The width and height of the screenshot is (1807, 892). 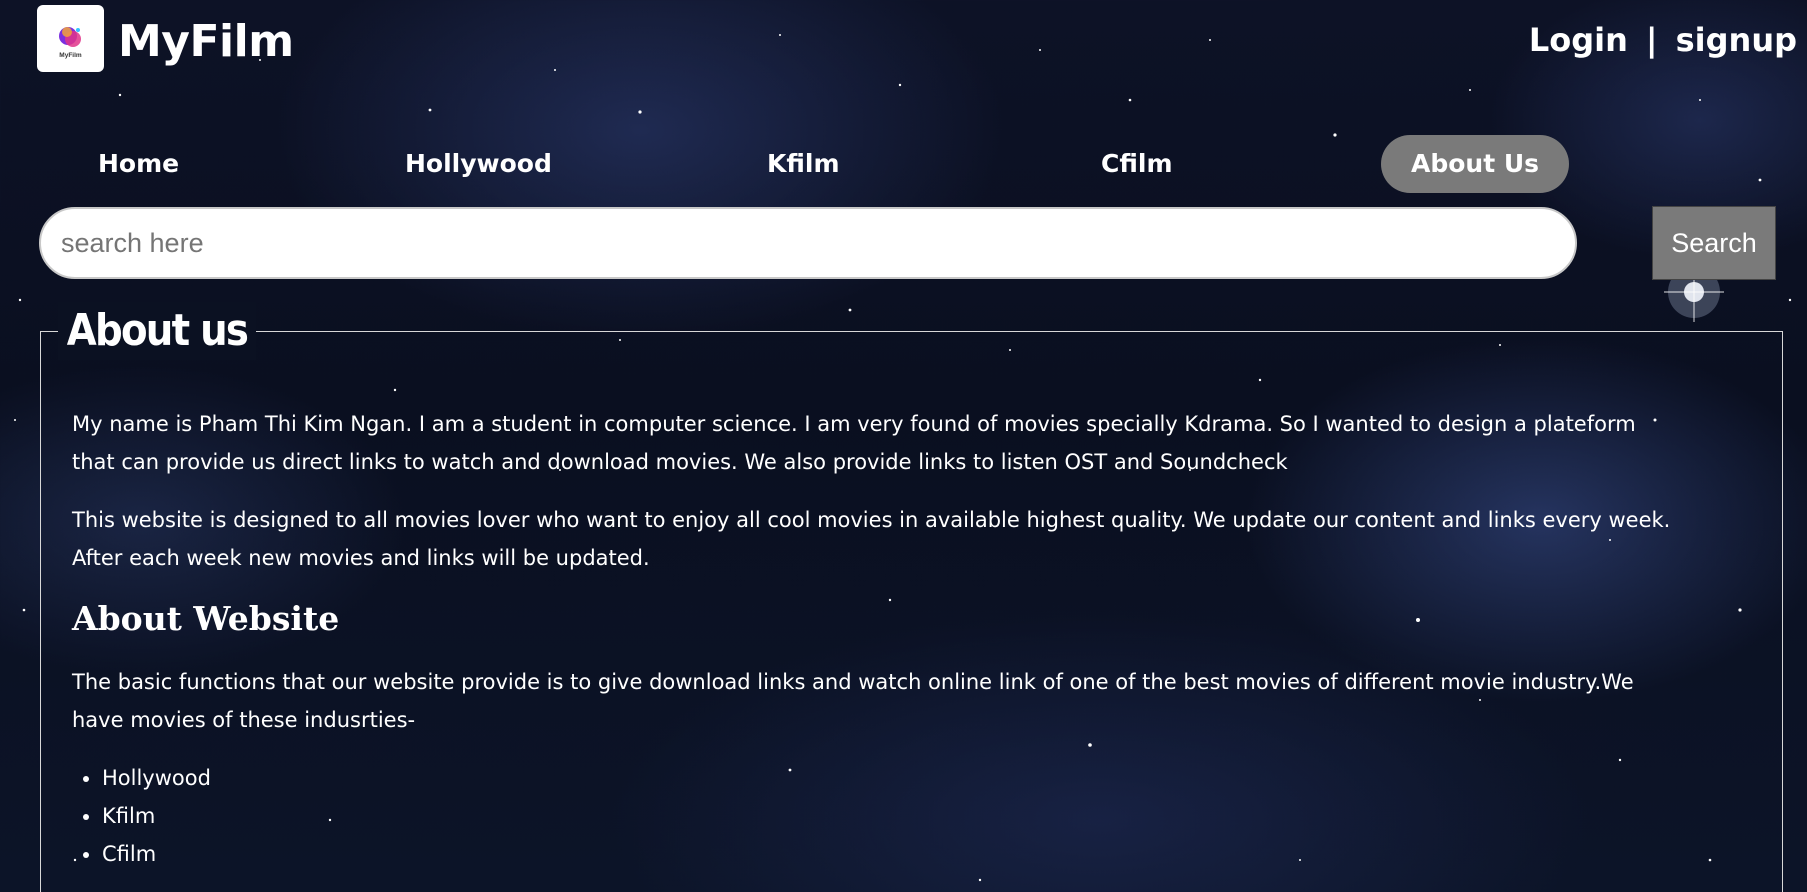 I want to click on nav-item-about-us: About Us, so click(x=1475, y=164).